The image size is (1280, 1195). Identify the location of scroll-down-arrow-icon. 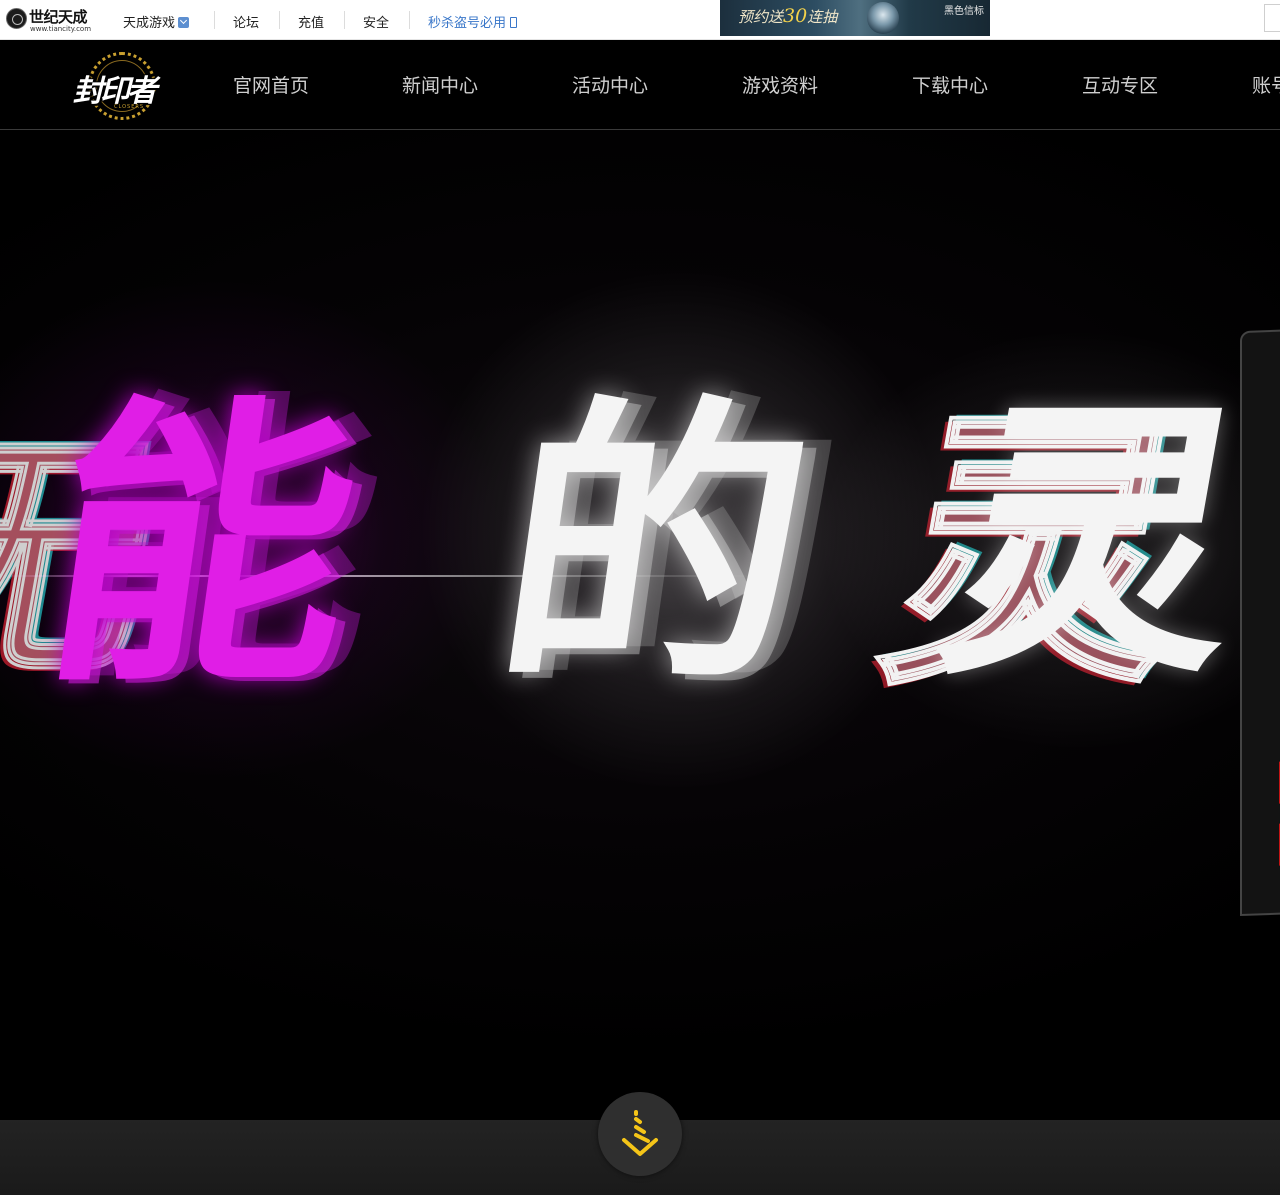
(640, 1133).